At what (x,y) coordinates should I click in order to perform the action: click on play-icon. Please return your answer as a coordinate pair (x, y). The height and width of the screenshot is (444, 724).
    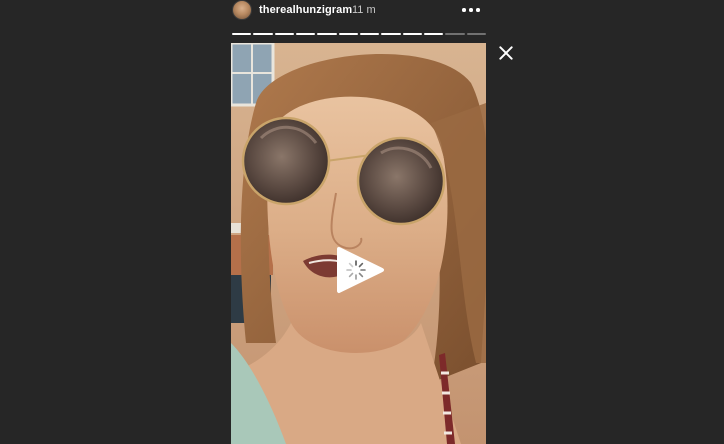
    Looking at the image, I should click on (360, 270).